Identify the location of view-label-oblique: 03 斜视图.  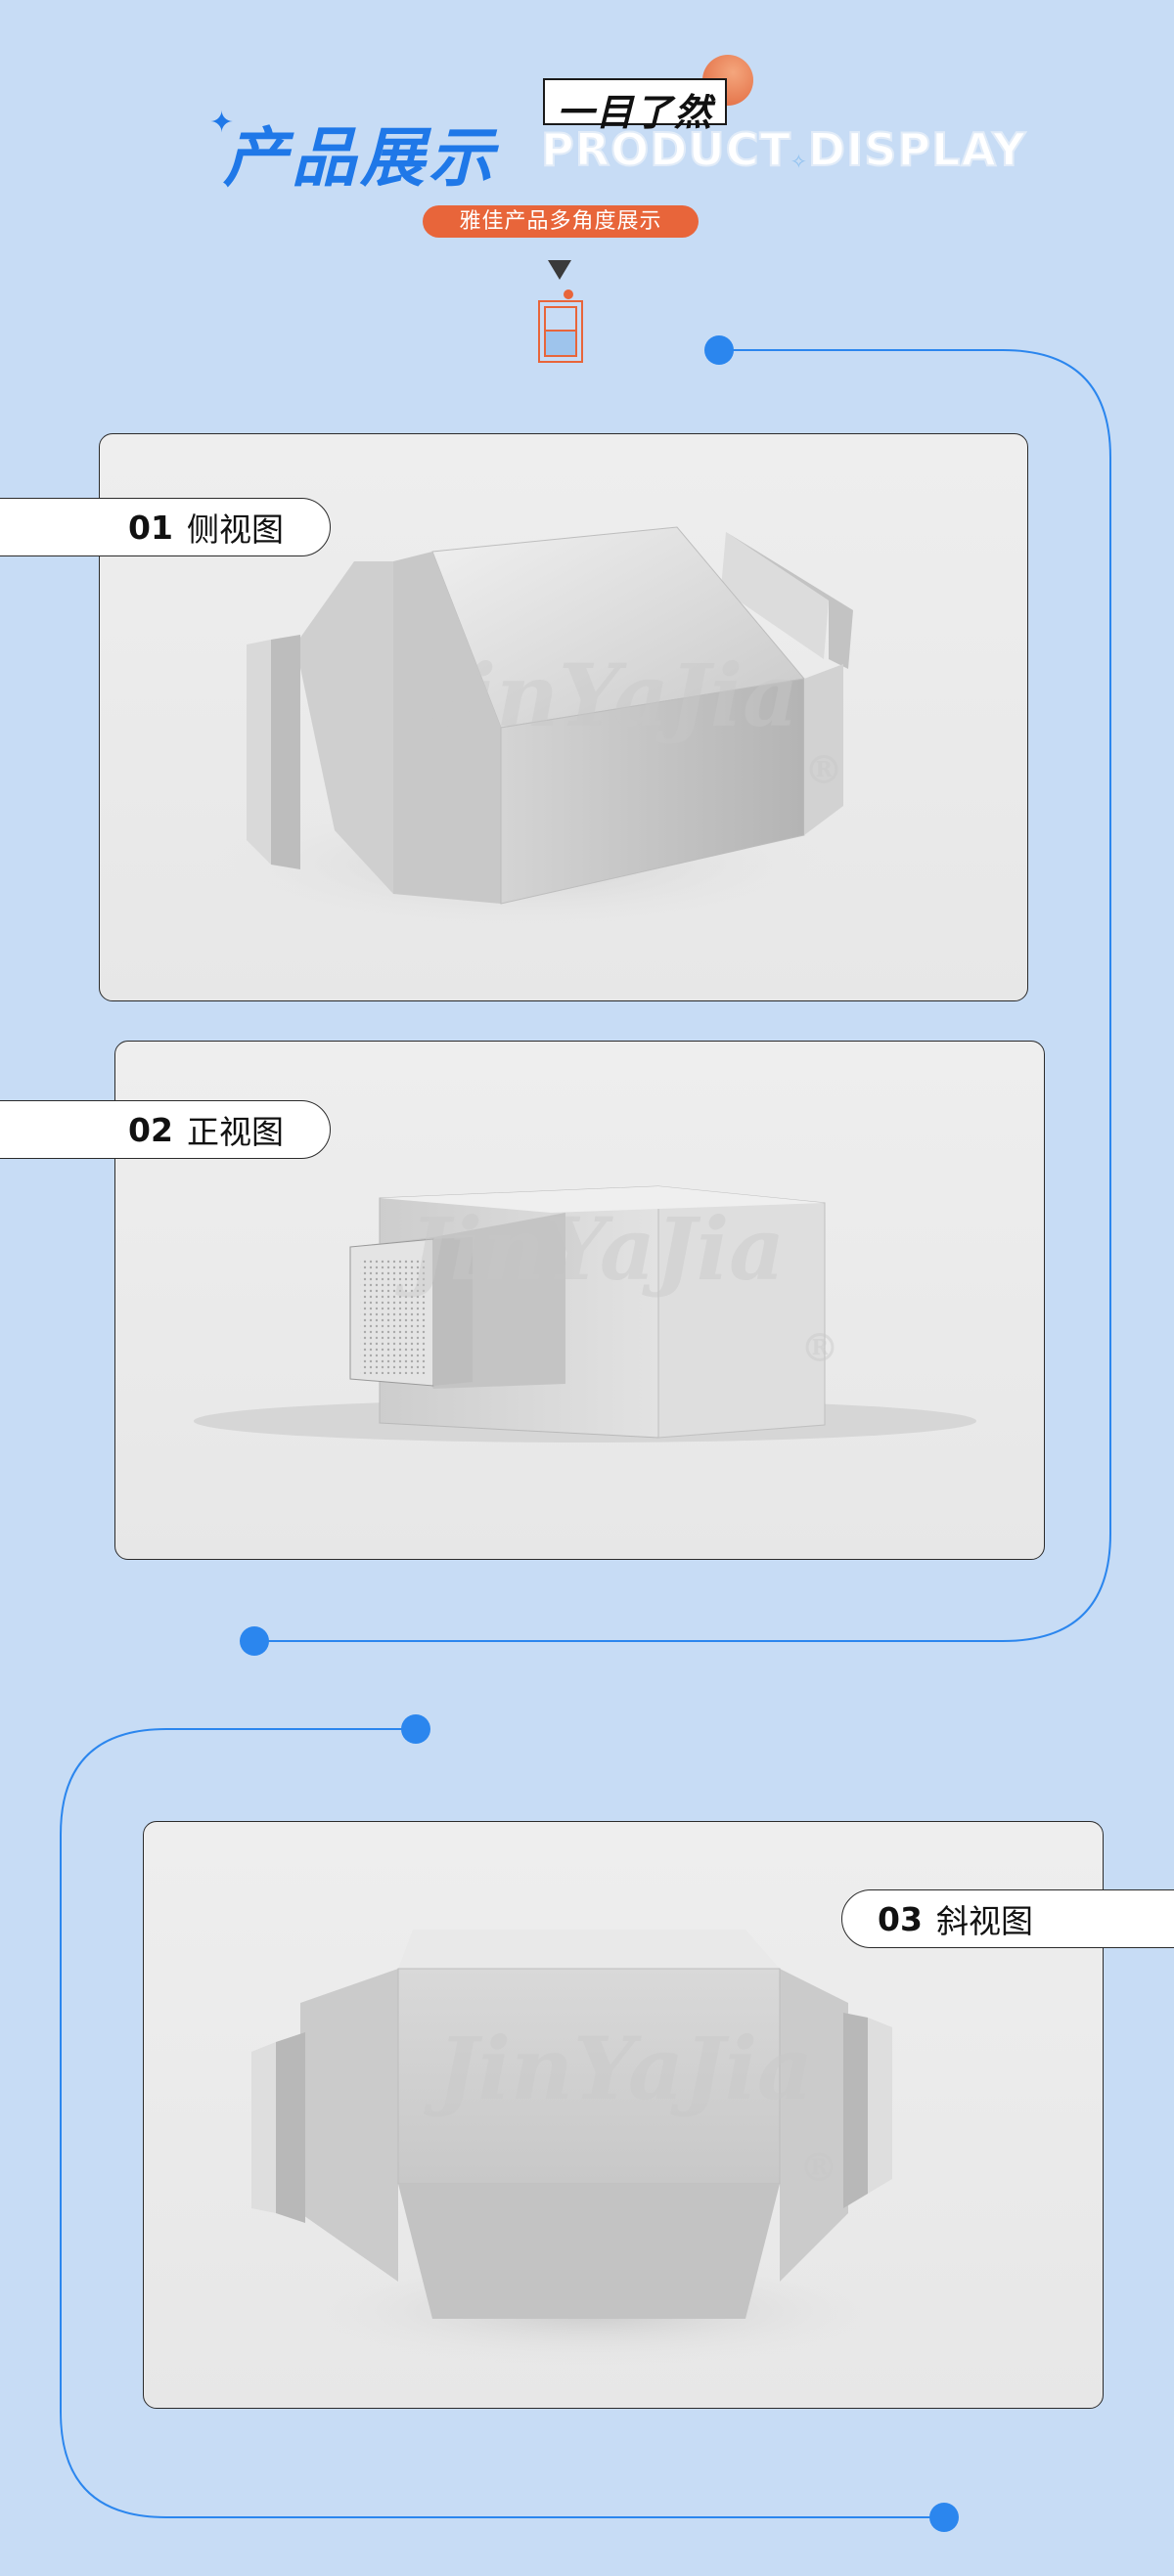
(1007, 1918).